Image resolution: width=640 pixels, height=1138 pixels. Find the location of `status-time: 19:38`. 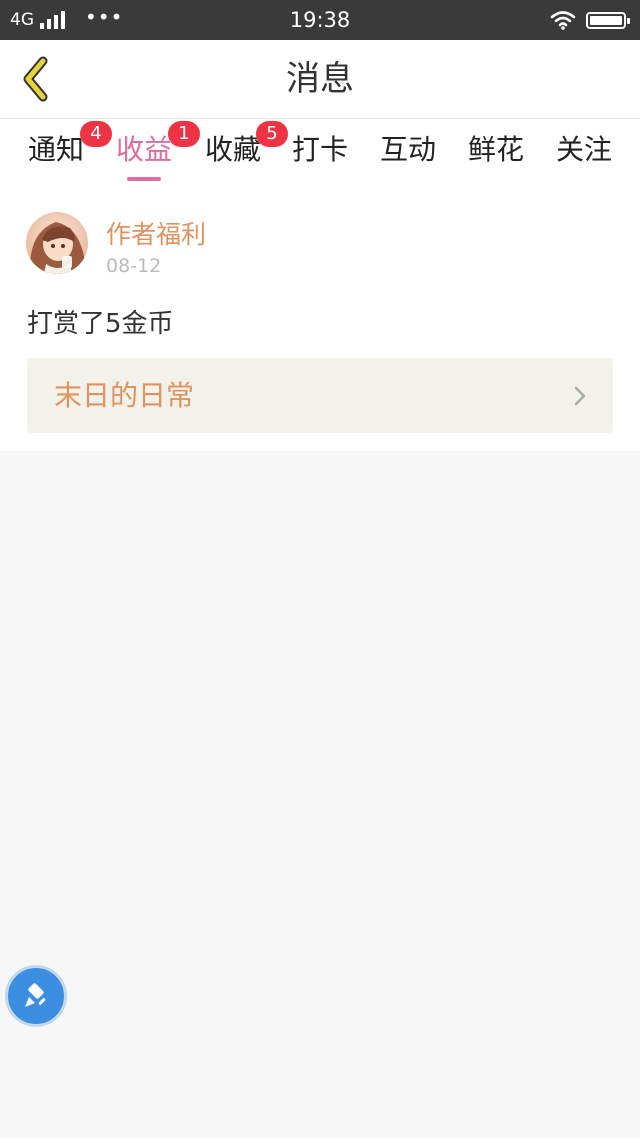

status-time: 19:38 is located at coordinates (320, 20).